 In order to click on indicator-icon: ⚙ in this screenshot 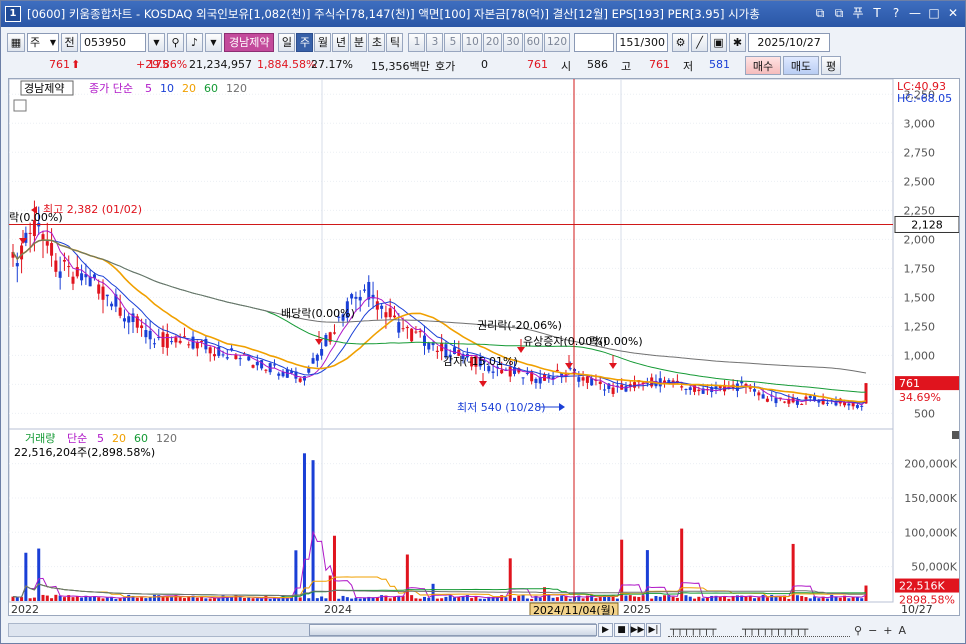, I will do `click(681, 42)`.